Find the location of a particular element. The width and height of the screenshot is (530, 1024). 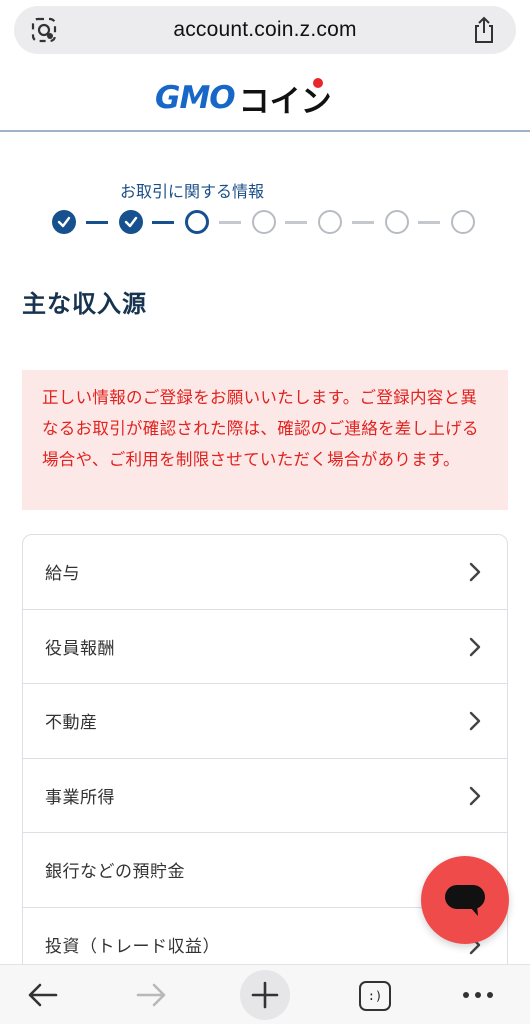

list-item-label: 給与 is located at coordinates (62, 574).